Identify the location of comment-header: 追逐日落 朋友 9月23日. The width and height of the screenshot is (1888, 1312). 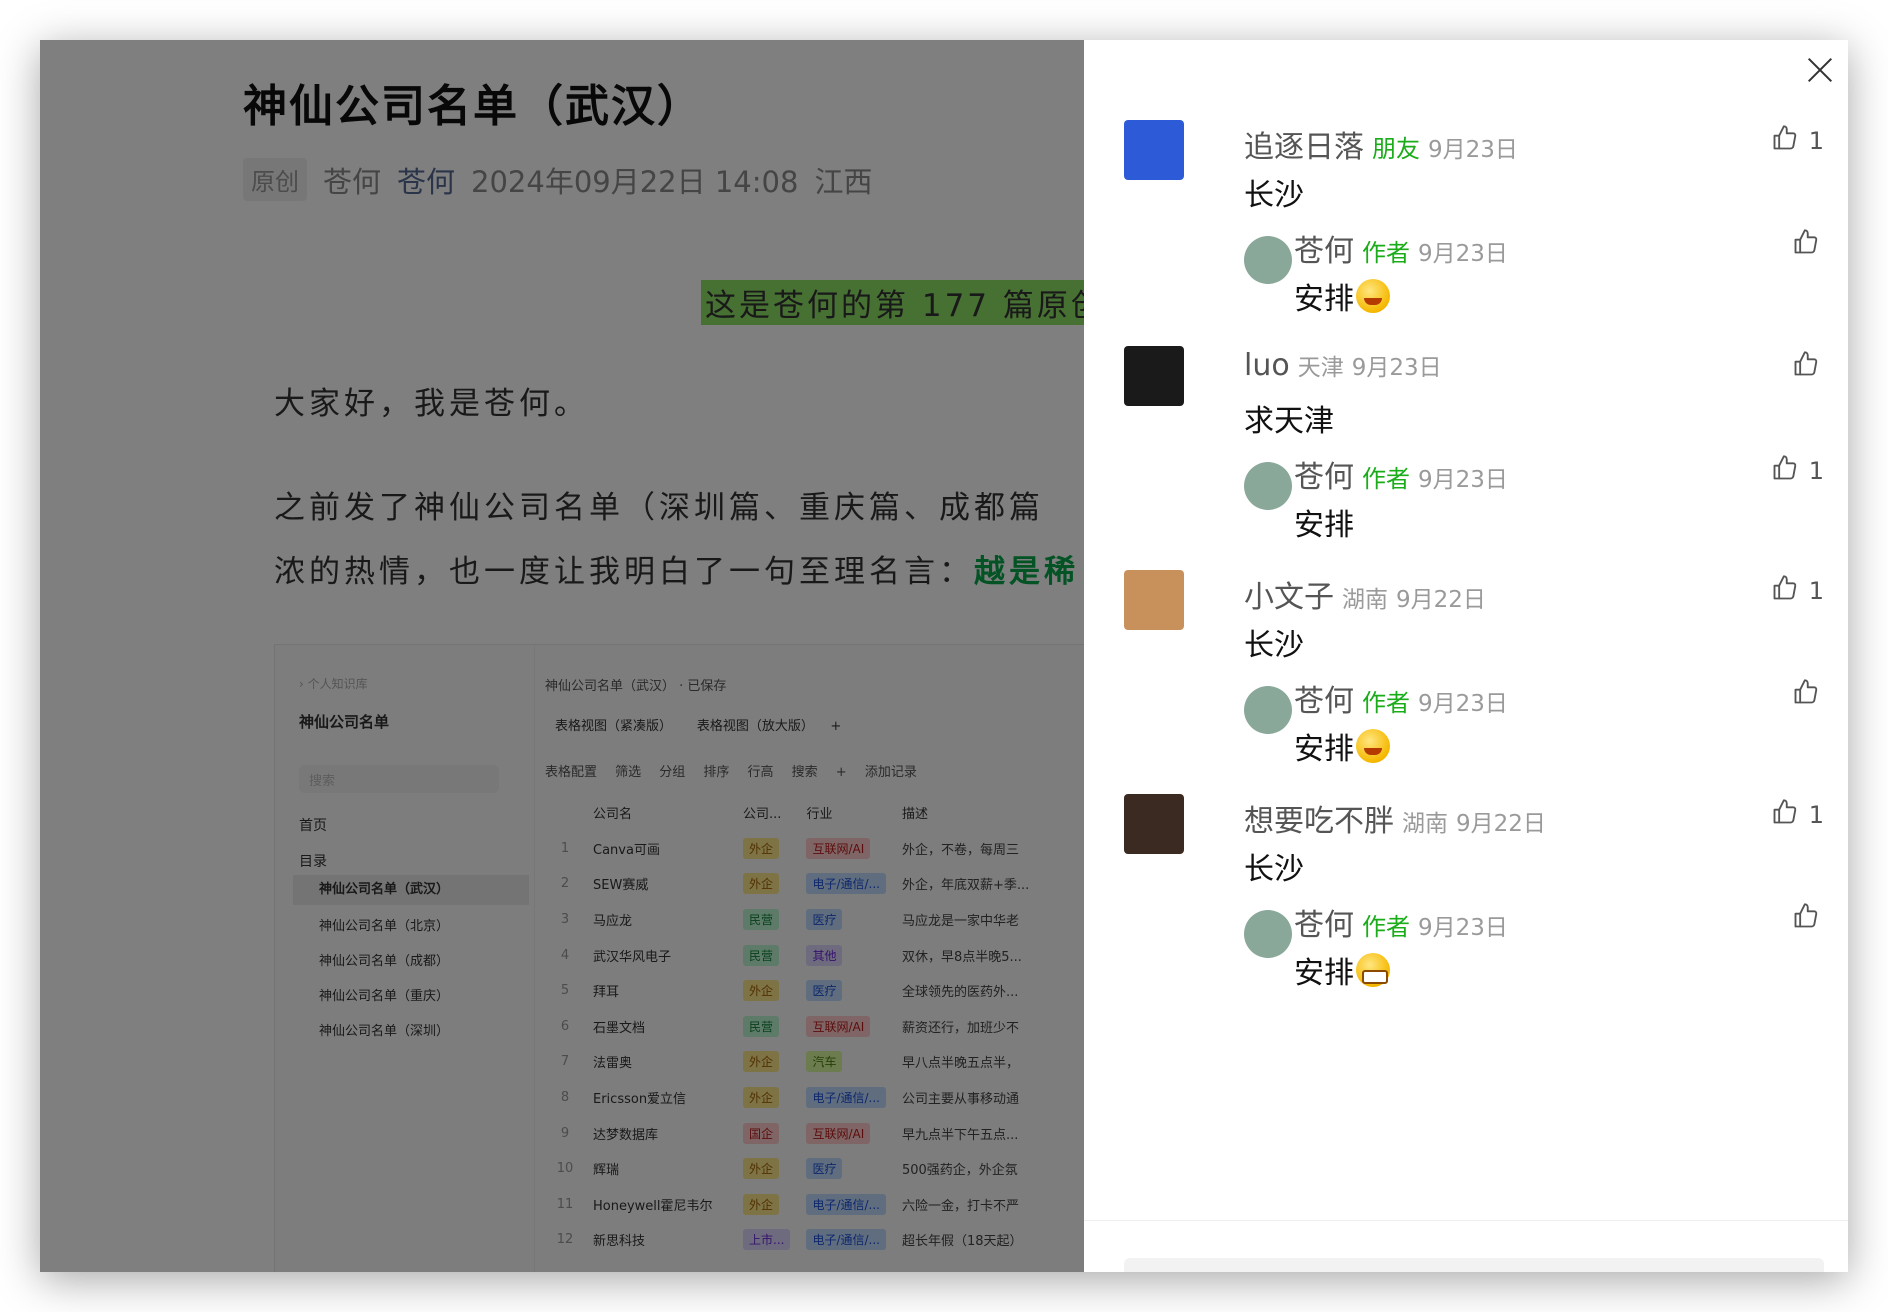
(1381, 144).